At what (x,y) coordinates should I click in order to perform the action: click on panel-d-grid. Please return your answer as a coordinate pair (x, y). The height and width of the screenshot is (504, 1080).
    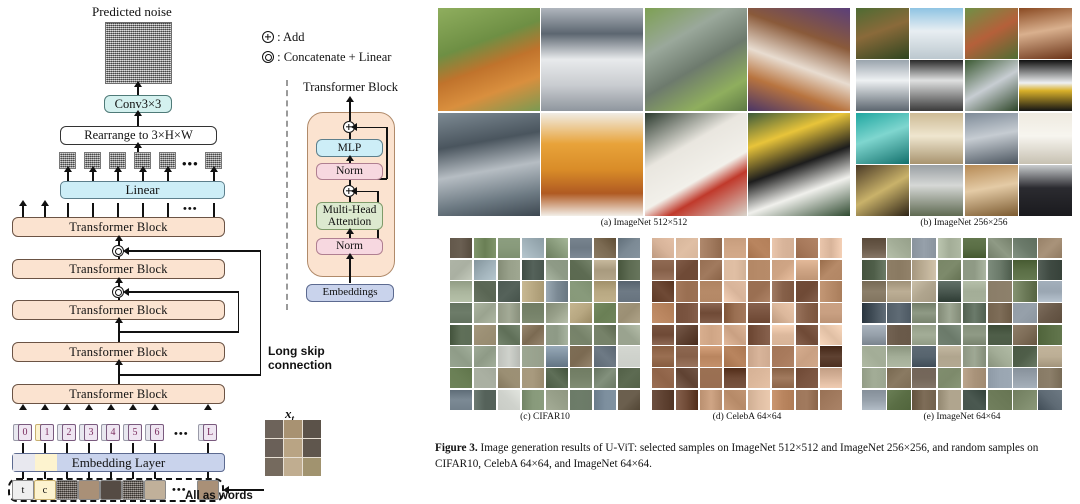
    Looking at the image, I should click on (747, 324).